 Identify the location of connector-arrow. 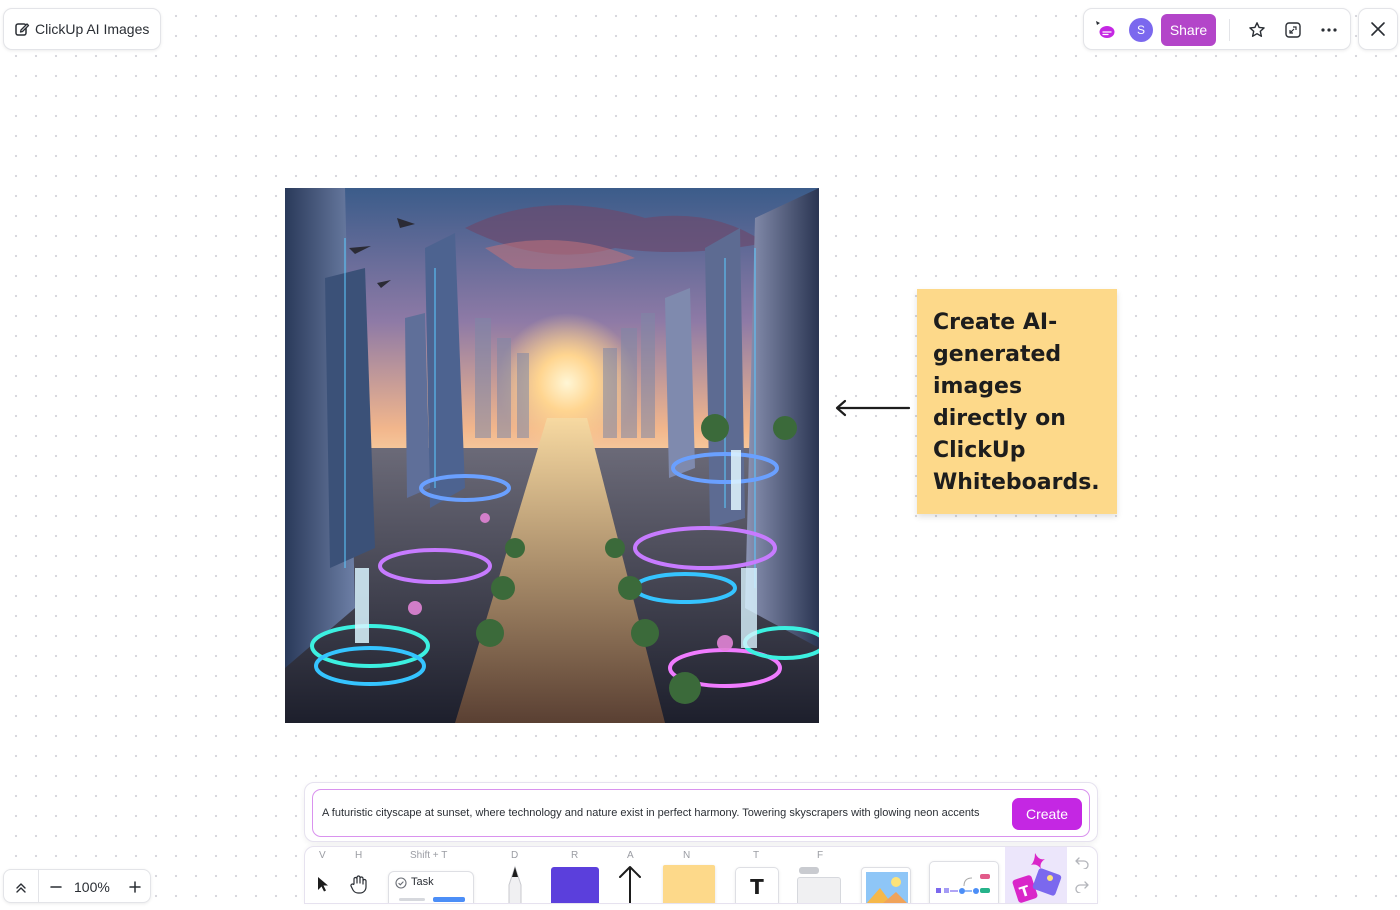
(872, 408).